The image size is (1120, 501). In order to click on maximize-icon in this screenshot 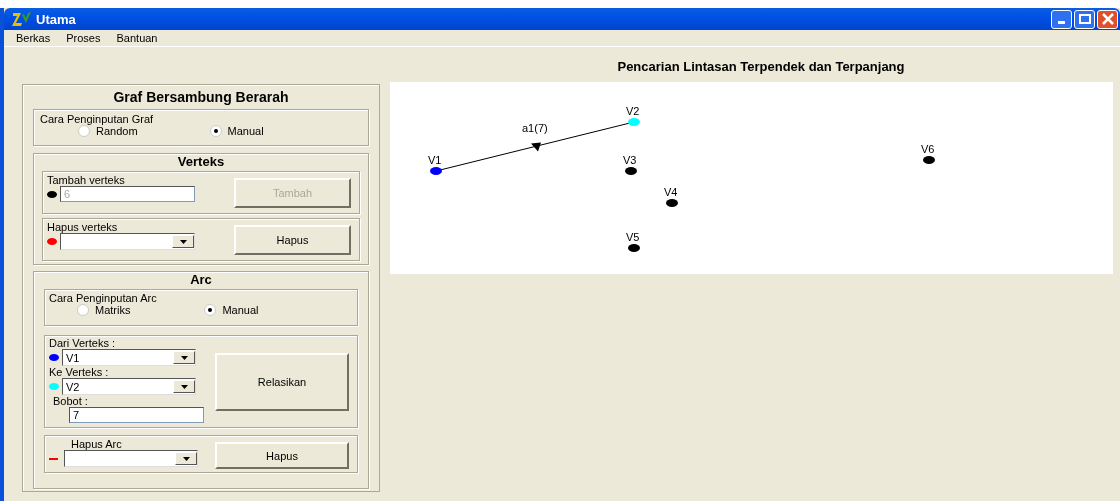, I will do `click(1084, 19)`.